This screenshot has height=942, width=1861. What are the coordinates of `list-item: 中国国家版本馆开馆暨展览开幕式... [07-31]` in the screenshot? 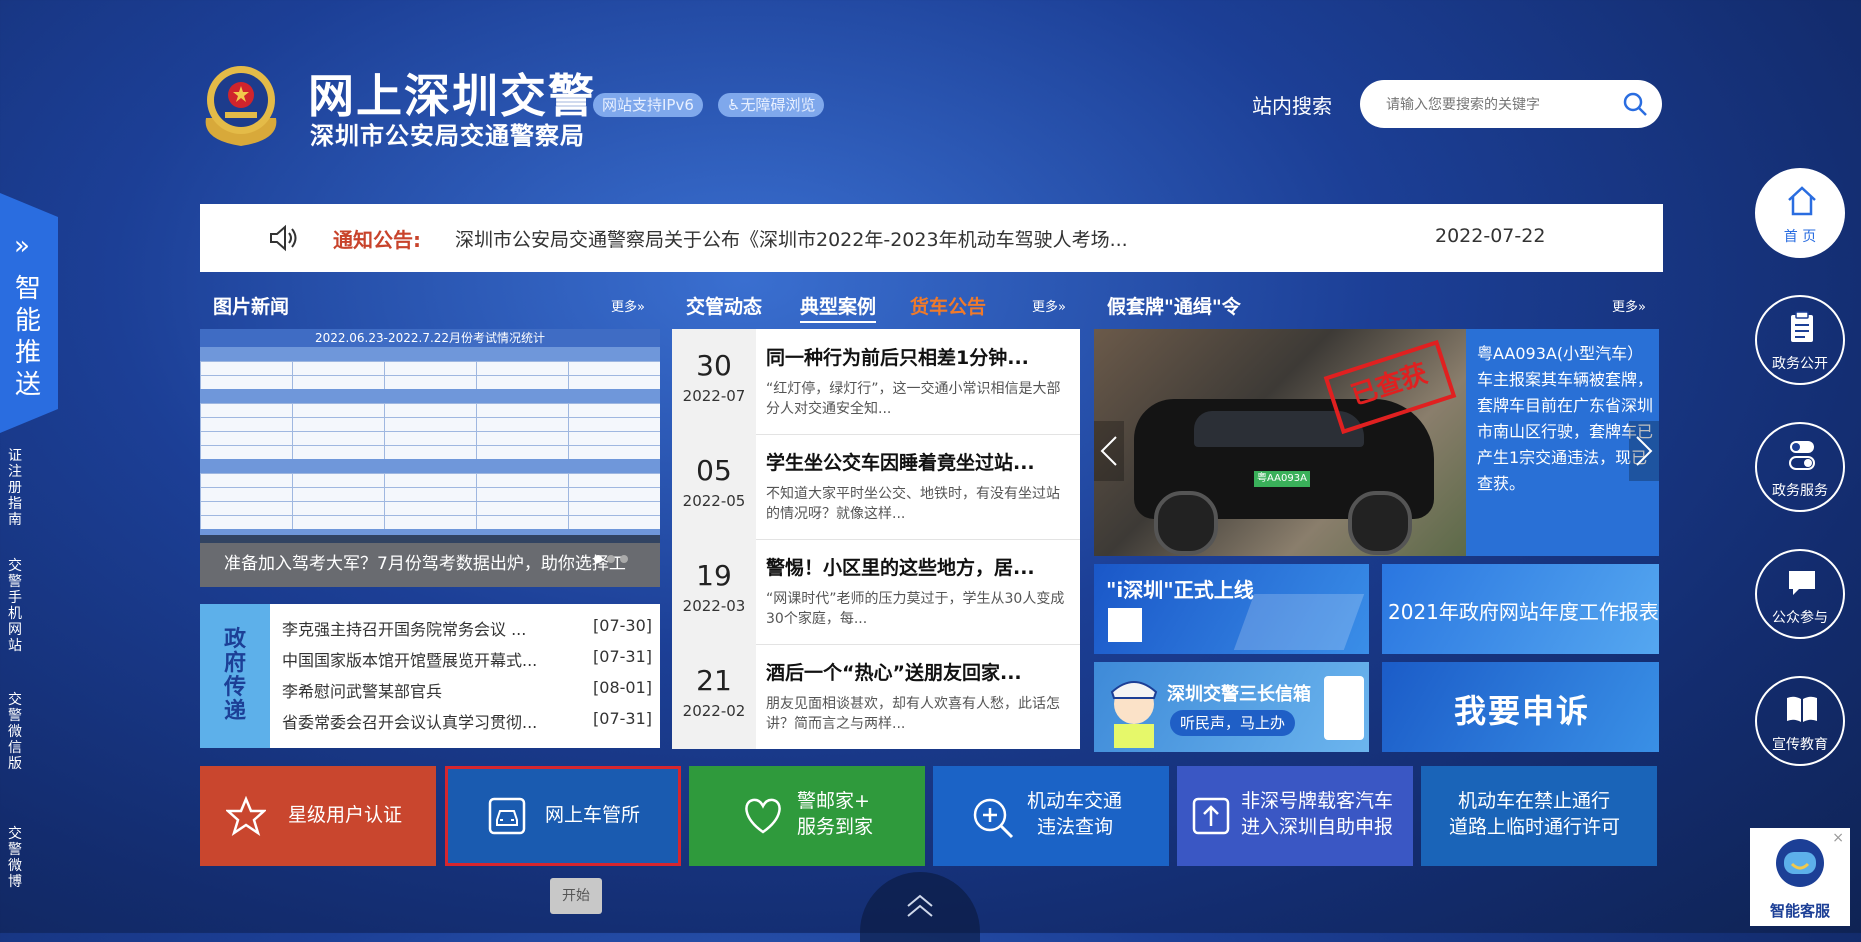 It's located at (467, 656).